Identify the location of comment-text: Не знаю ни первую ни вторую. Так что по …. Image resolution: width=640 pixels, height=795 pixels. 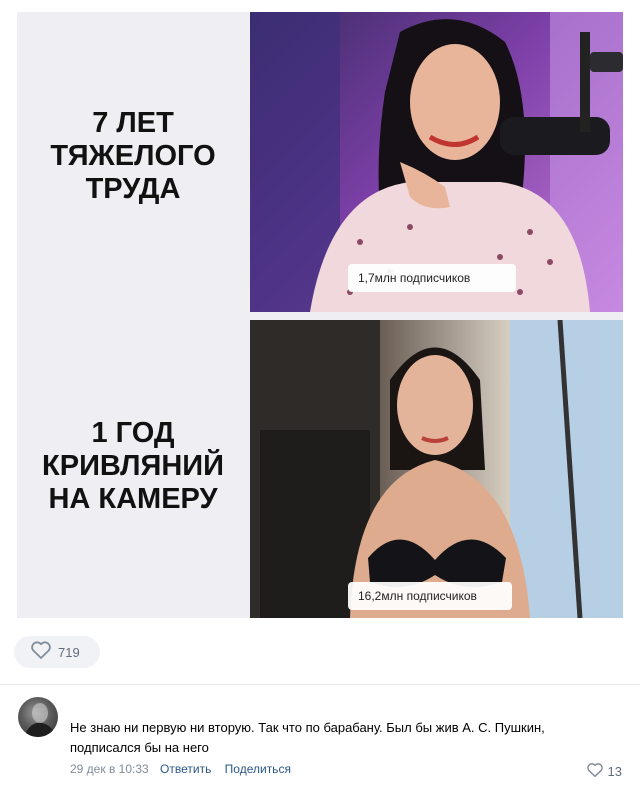
(307, 737).